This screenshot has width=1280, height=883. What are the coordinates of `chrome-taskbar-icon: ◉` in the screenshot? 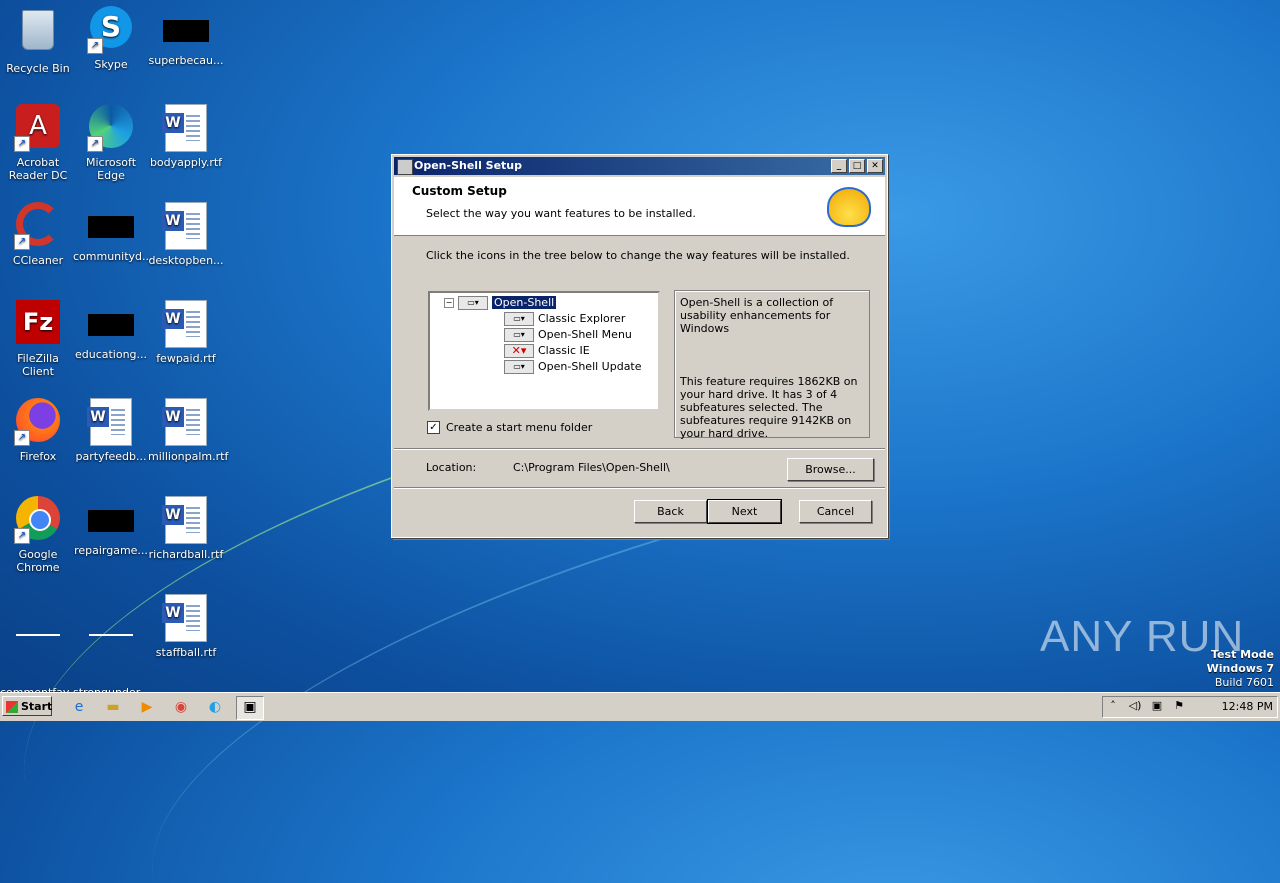 It's located at (181, 707).